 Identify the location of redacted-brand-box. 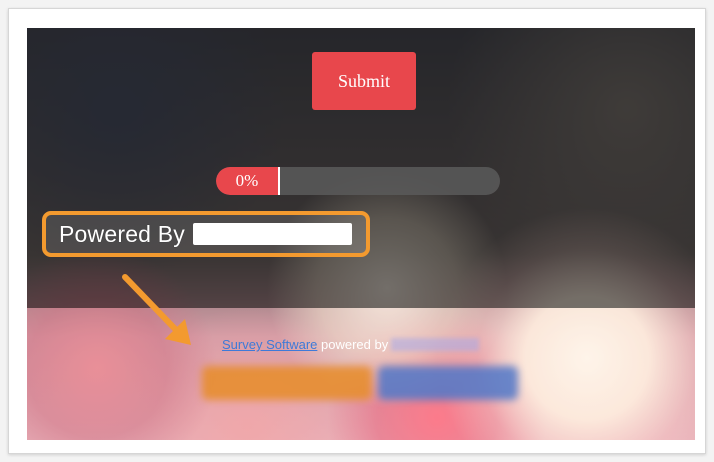
(273, 234).